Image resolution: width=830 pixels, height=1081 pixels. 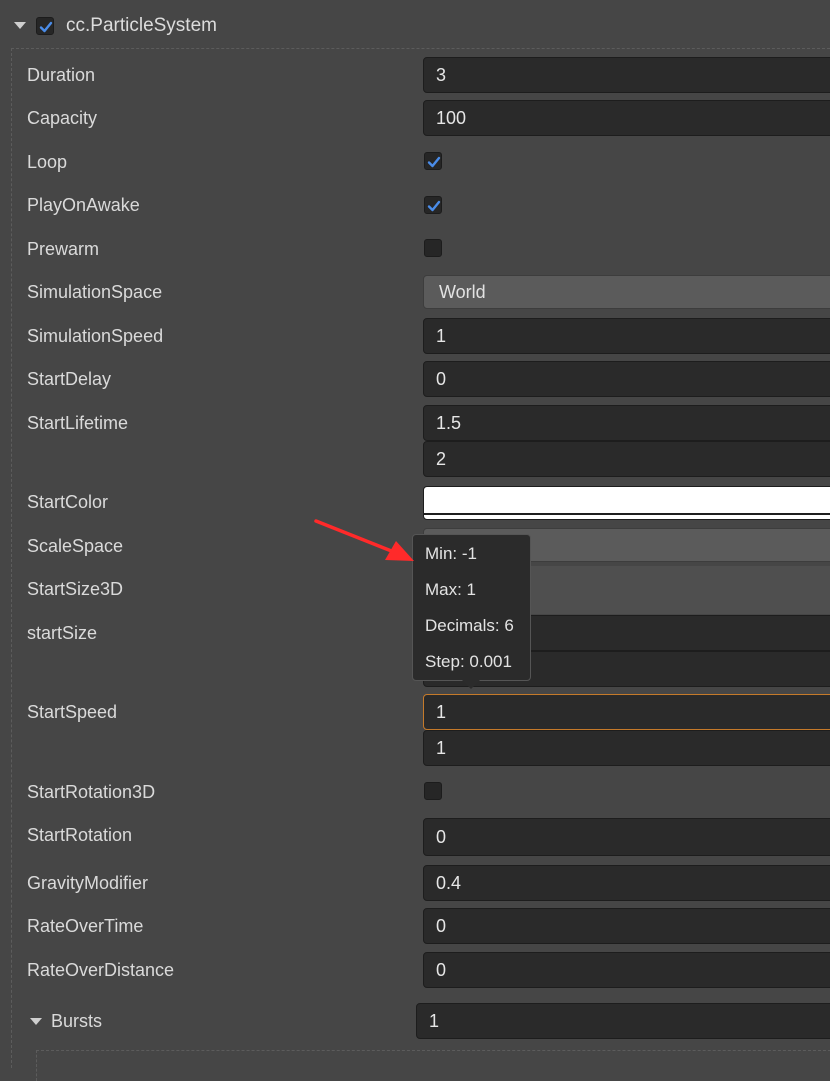 I want to click on rate-over-distance-label: RateOverDistance, so click(x=101, y=970).